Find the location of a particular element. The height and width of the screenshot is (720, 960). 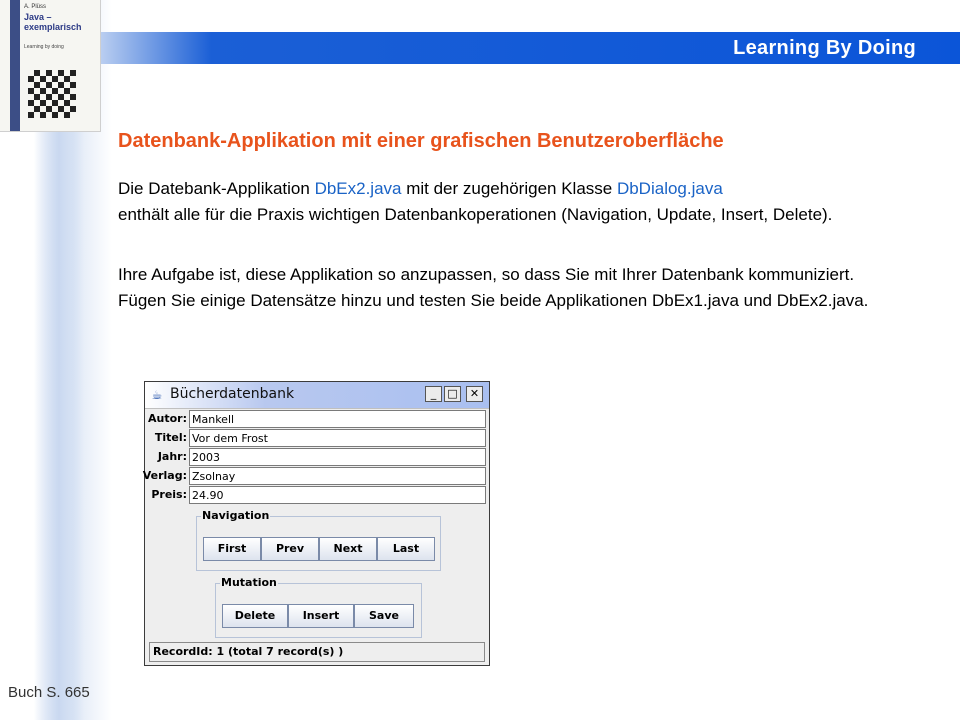

mutation-group-label: Mutation is located at coordinates (249, 582).